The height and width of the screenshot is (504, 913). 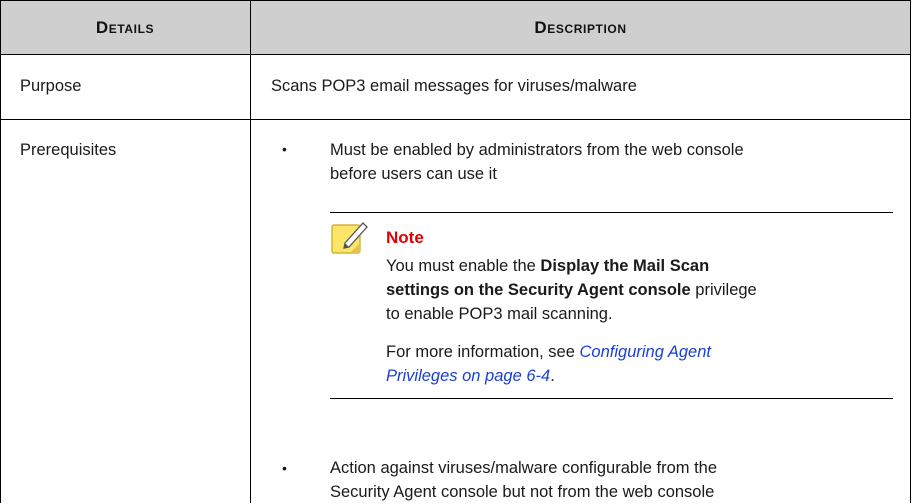 What do you see at coordinates (645, 352) in the screenshot?
I see `configuring-agent-privileges-link: Configuring Agent` at bounding box center [645, 352].